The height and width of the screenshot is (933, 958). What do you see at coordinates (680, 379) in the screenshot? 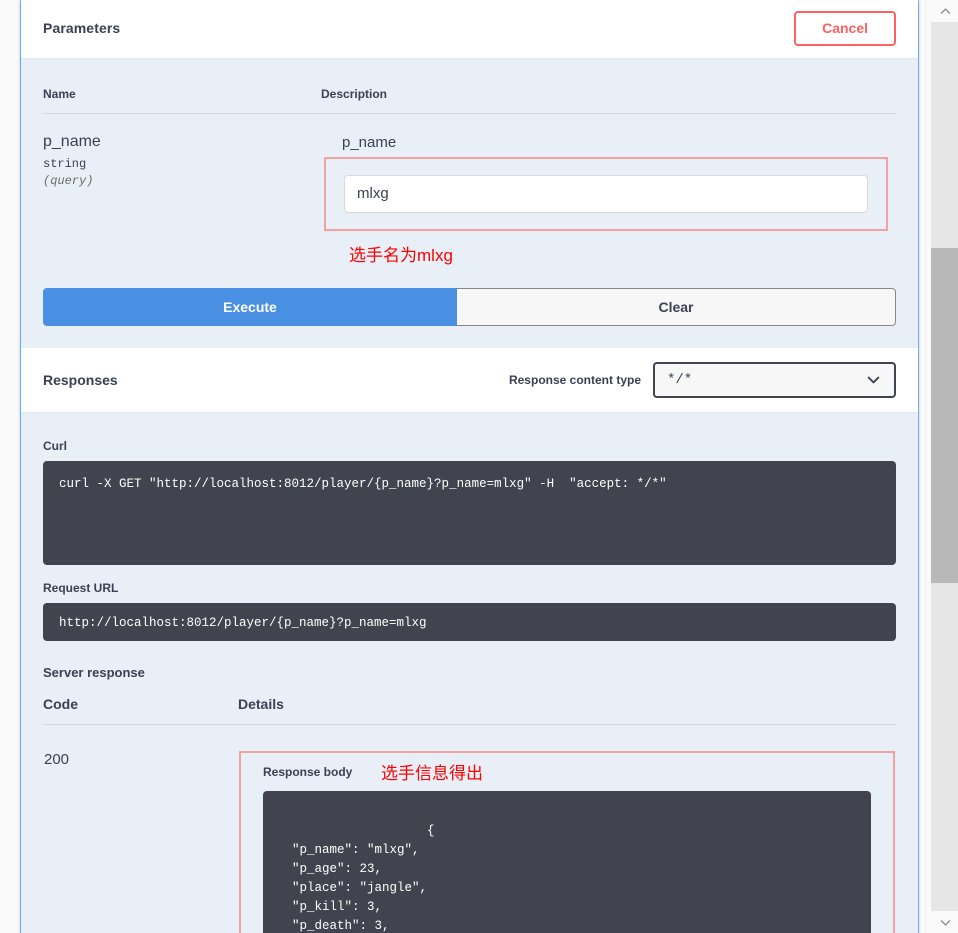
I see `content-type-value: */*` at bounding box center [680, 379].